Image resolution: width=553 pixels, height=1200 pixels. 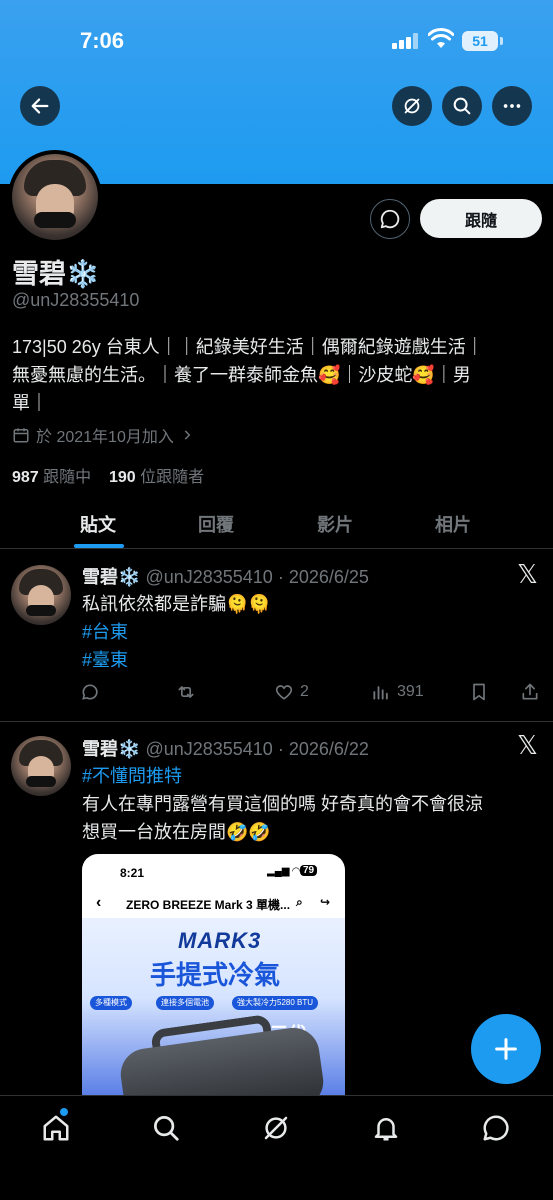 I want to click on post-header: 雪碧❄️ @unJ28355410 · 2026/6/22, so click(x=225, y=748).